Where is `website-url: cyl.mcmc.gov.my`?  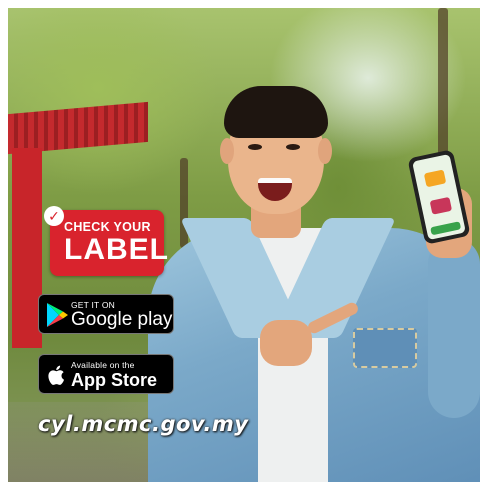 website-url: cyl.mcmc.gov.my is located at coordinates (143, 424).